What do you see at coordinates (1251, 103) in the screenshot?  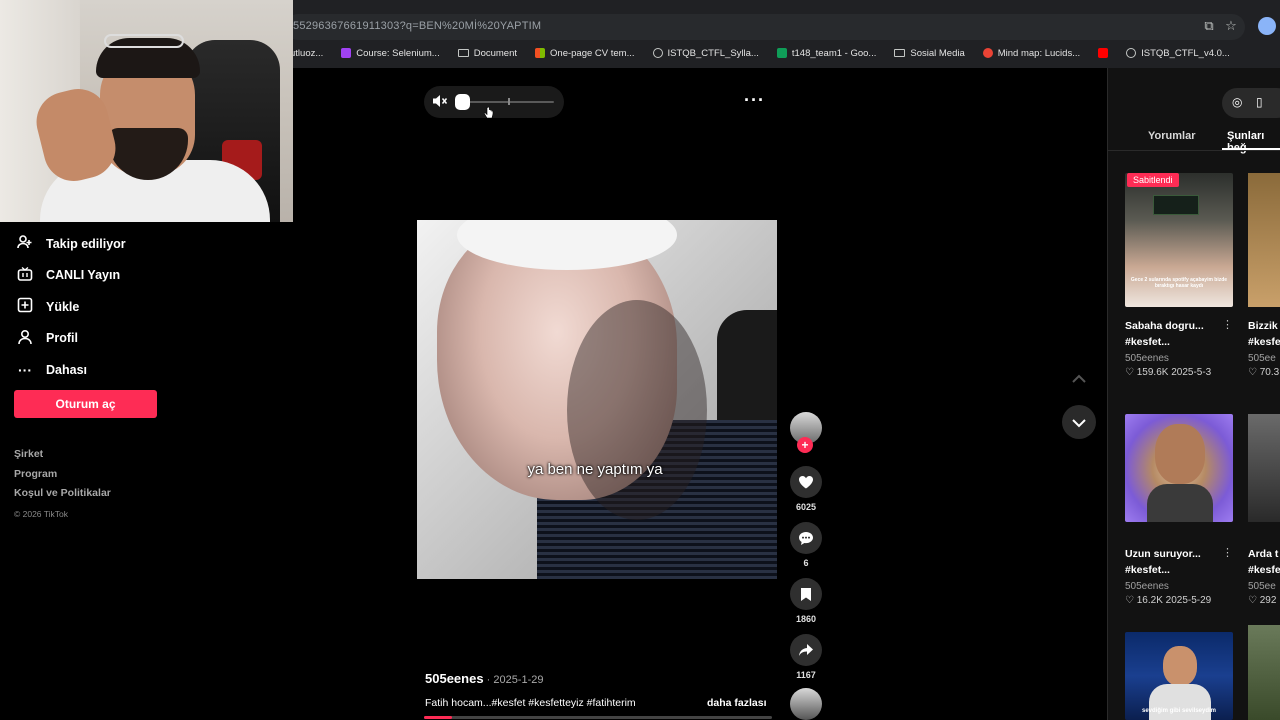 I see `panel-tools` at bounding box center [1251, 103].